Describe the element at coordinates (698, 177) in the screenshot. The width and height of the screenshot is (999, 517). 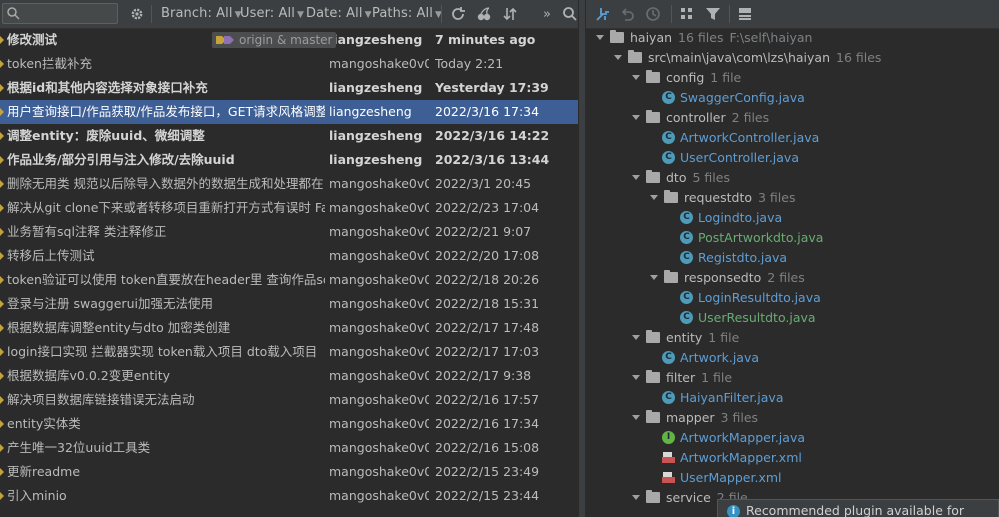
I see `folder-label: dto 5 files` at that location.